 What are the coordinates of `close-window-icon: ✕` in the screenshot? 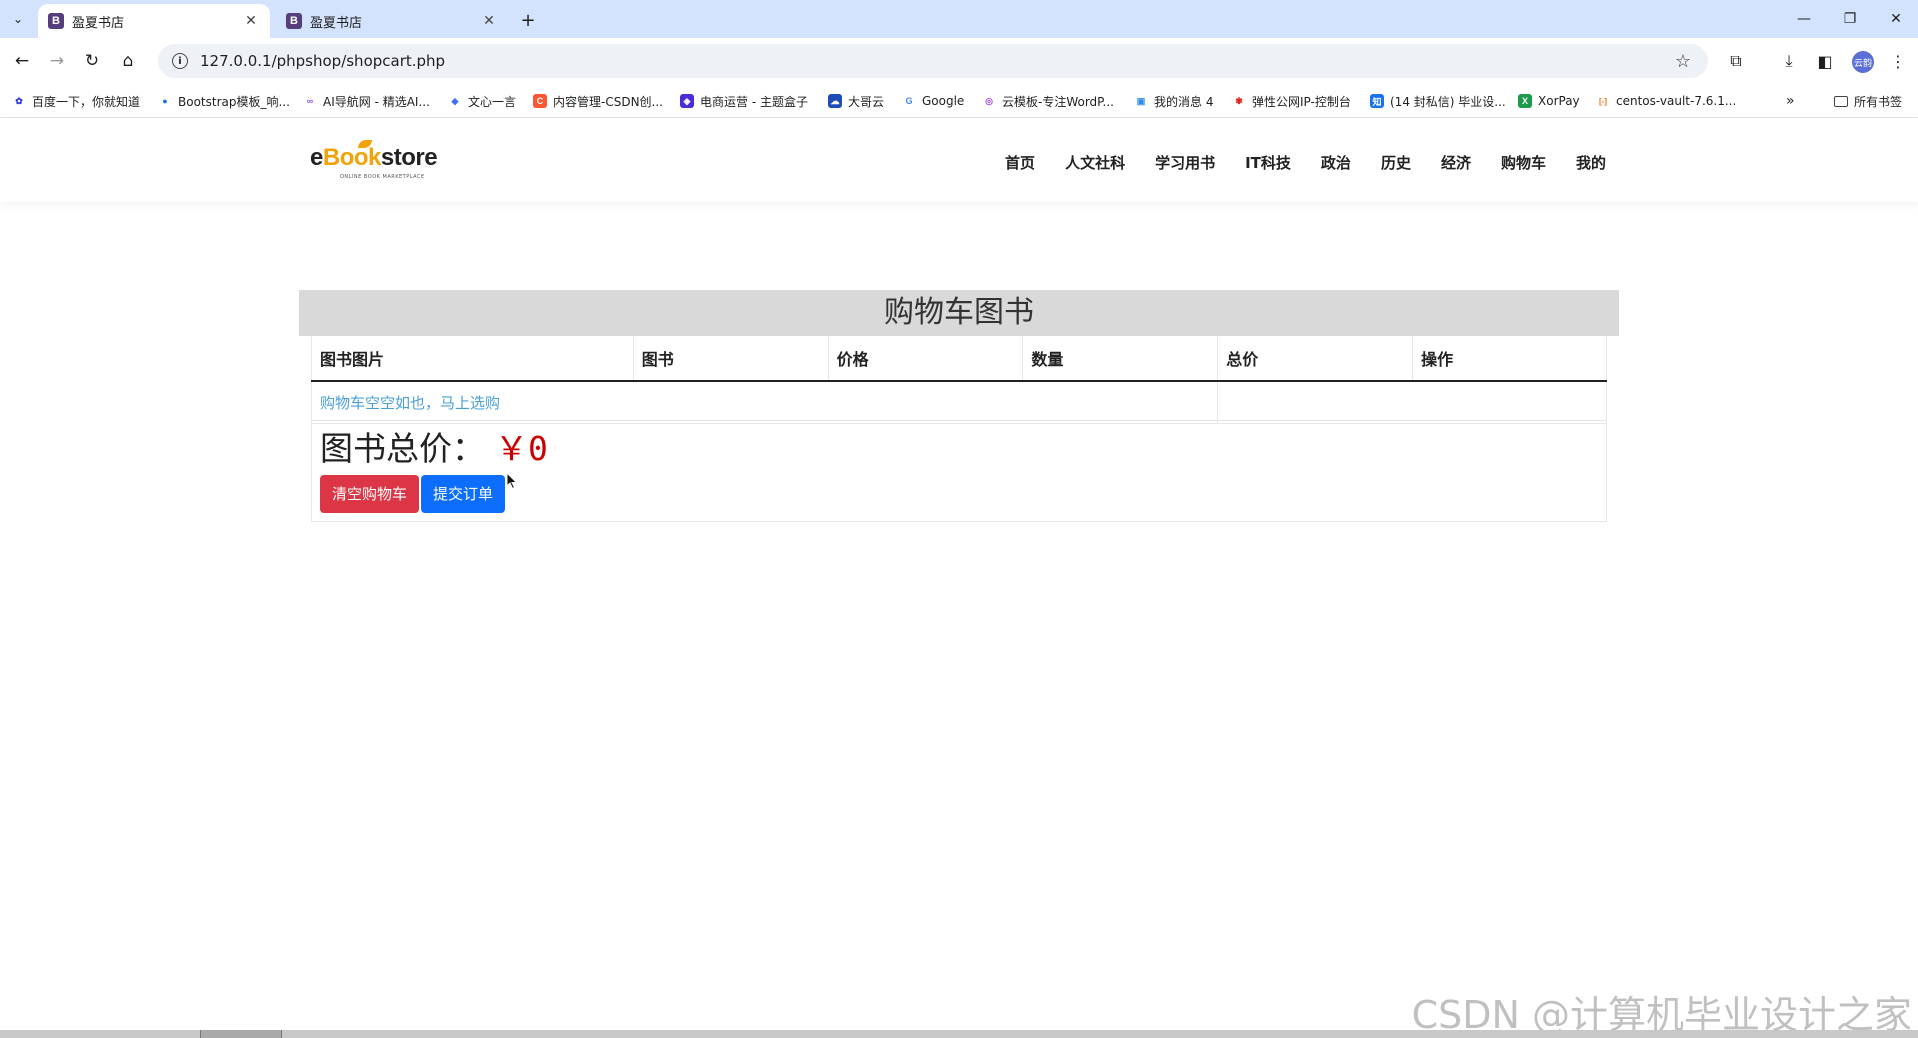 It's located at (1896, 19).